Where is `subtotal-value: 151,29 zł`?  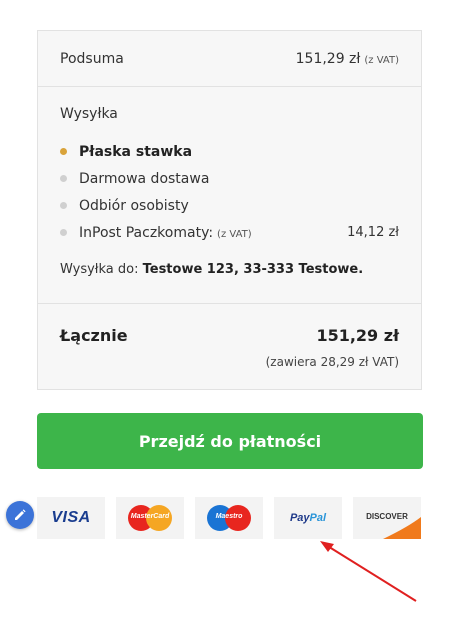
subtotal-value: 151,29 zł is located at coordinates (328, 59).